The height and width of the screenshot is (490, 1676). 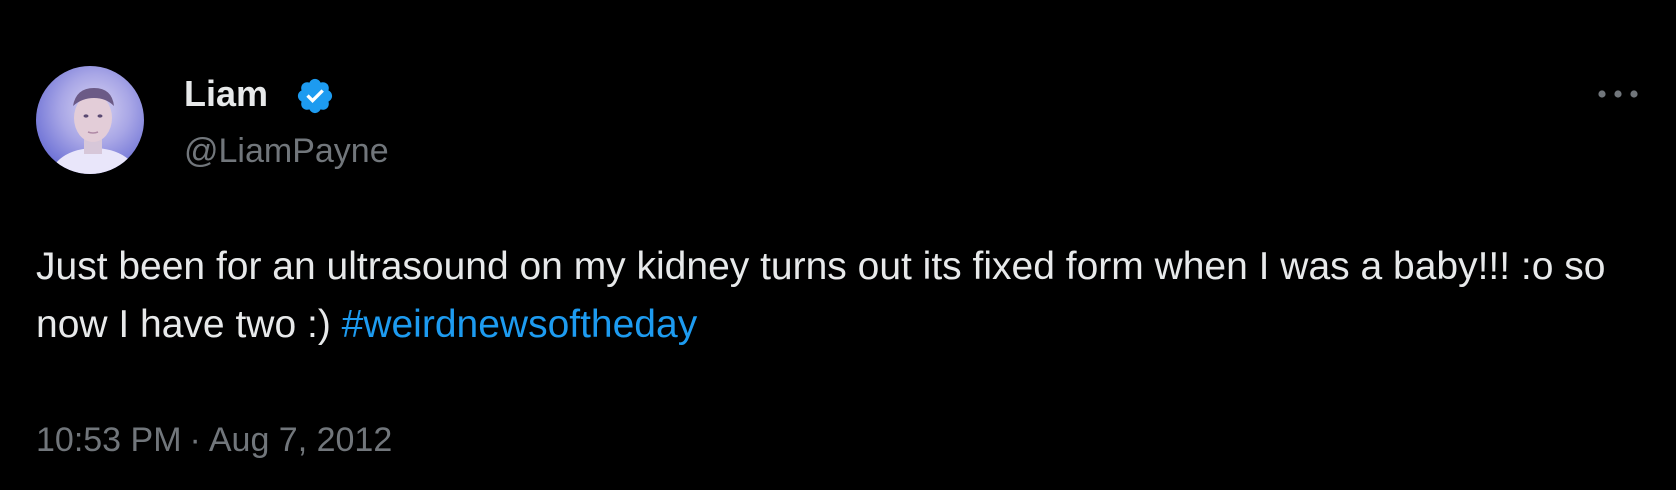 What do you see at coordinates (109, 440) in the screenshot?
I see `tweet-time: 10:53 PM` at bounding box center [109, 440].